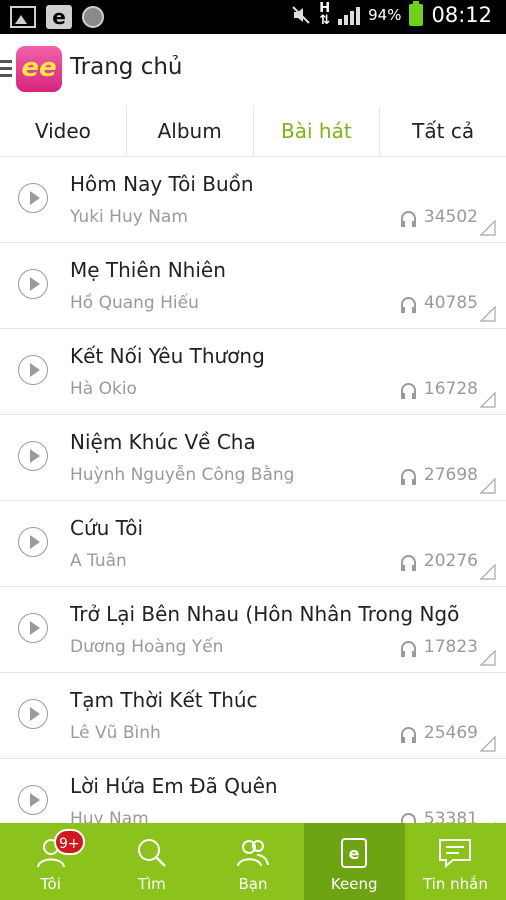  I want to click on listen-count: 17823, so click(439, 647).